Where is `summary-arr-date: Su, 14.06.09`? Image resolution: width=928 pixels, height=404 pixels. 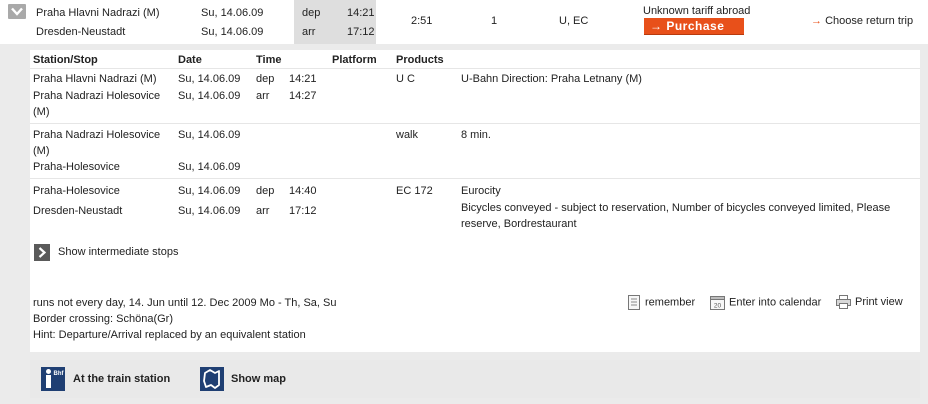
summary-arr-date: Su, 14.06.09 is located at coordinates (232, 32).